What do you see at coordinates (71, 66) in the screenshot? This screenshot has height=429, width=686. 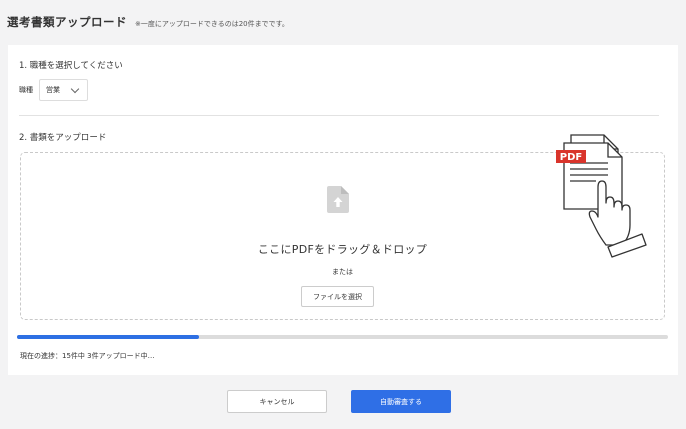 I see `step1-title: 1. 職種を選択してください` at bounding box center [71, 66].